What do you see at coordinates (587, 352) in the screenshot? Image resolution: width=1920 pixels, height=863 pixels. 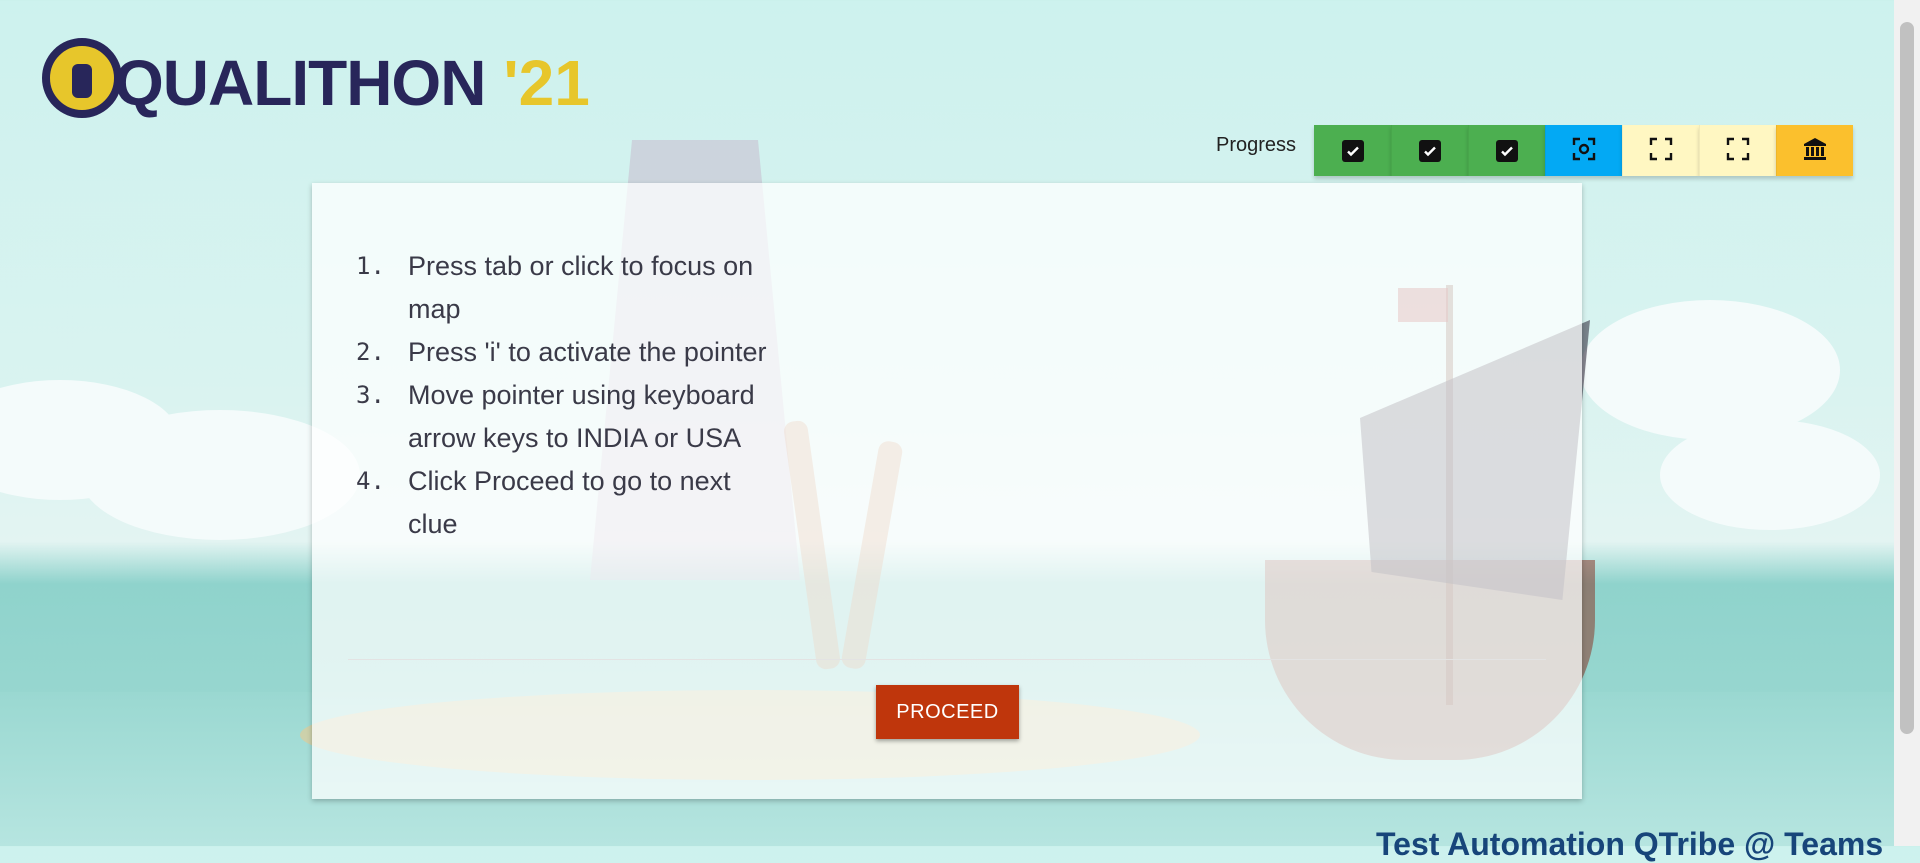 I see `instruction-text: Press 'i' to activate the pointer` at bounding box center [587, 352].